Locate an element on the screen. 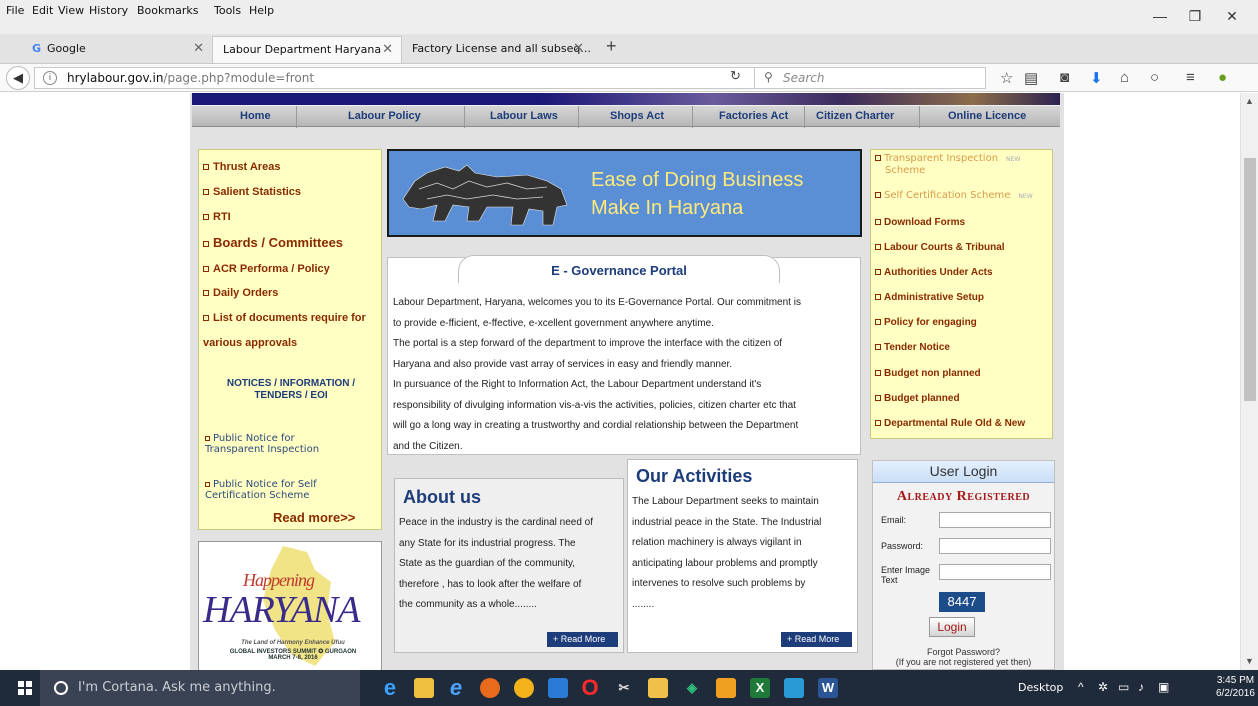 This screenshot has width=1258, height=706. nav-online-licence: Online Licence is located at coordinates (987, 116).